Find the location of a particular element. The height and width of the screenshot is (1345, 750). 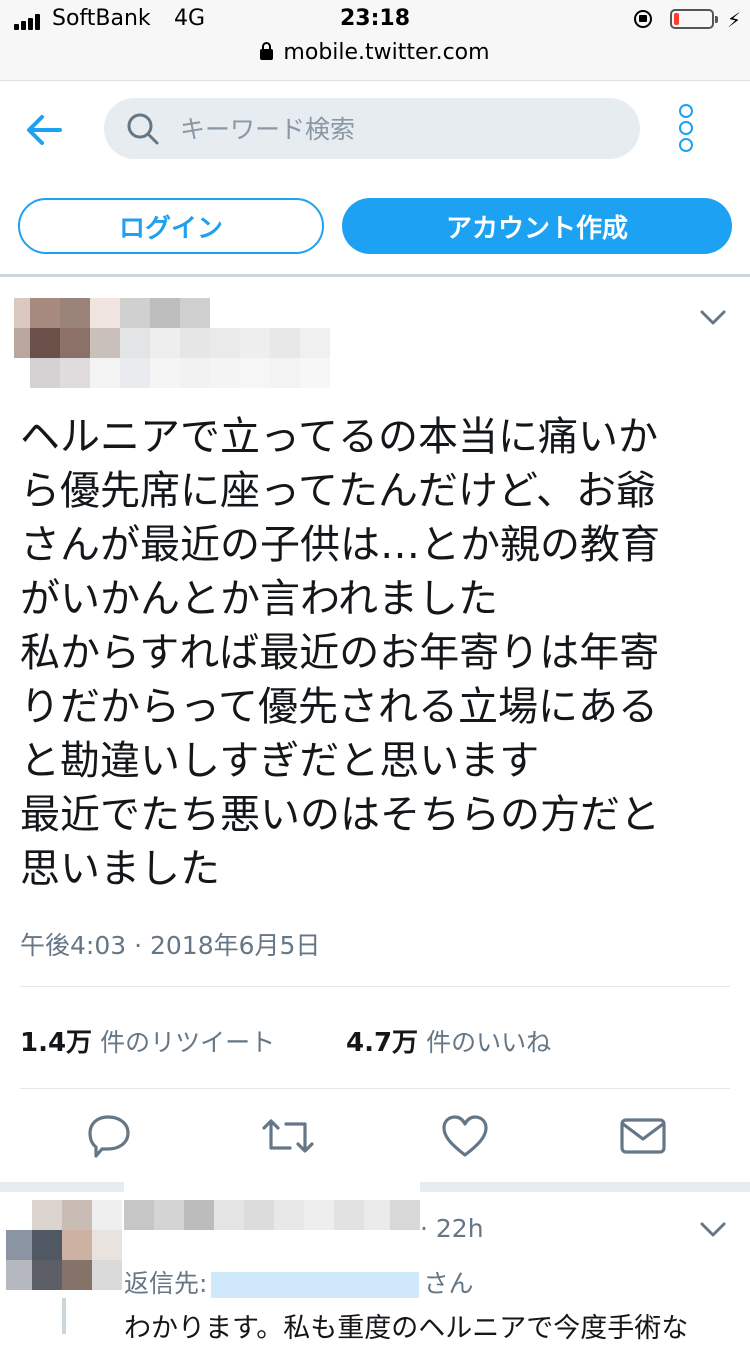

blurred-username is located at coordinates (272, 1214).